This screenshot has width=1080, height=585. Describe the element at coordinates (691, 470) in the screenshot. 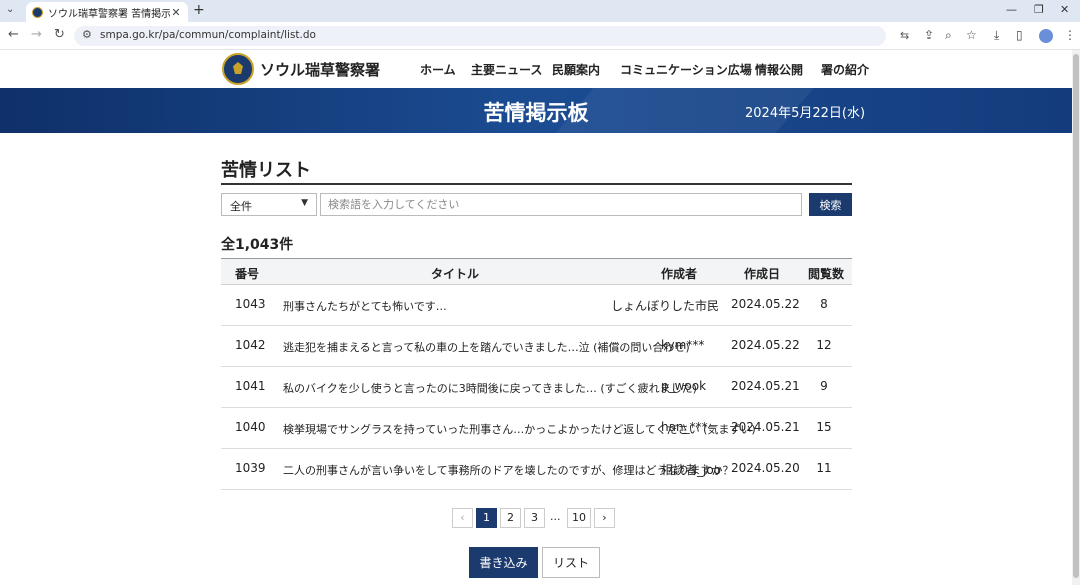

I see `row-author: 相談者_joo` at that location.